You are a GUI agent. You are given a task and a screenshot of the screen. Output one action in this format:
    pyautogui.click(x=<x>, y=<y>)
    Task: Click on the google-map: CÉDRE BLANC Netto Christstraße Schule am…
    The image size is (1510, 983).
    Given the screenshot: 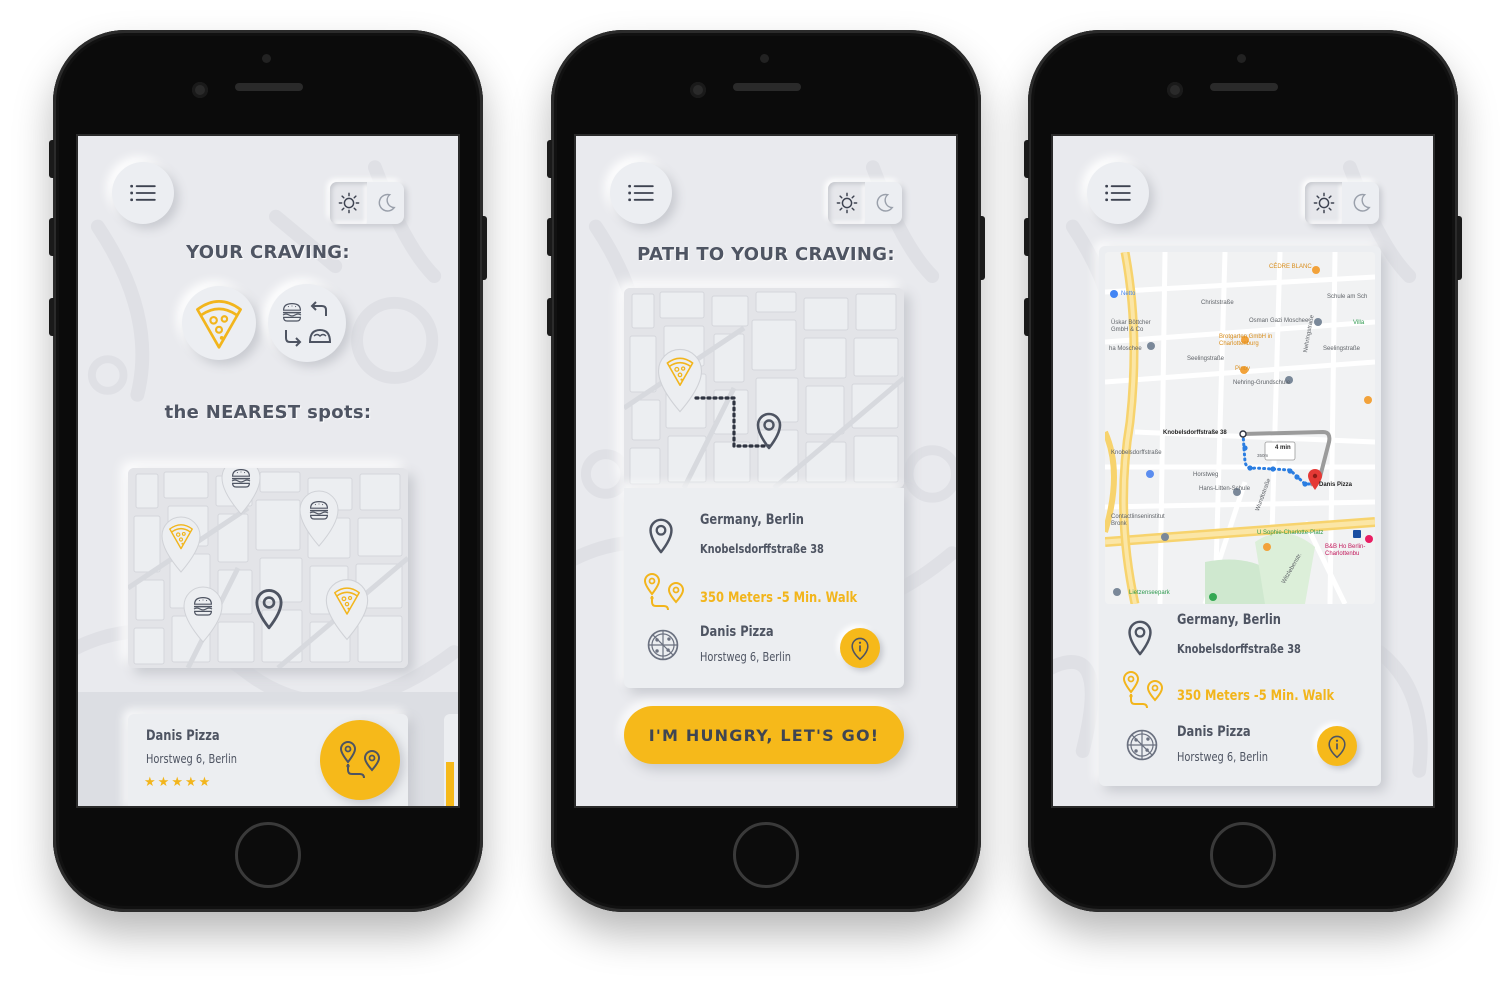 What is the action you would take?
    pyautogui.click(x=1240, y=428)
    